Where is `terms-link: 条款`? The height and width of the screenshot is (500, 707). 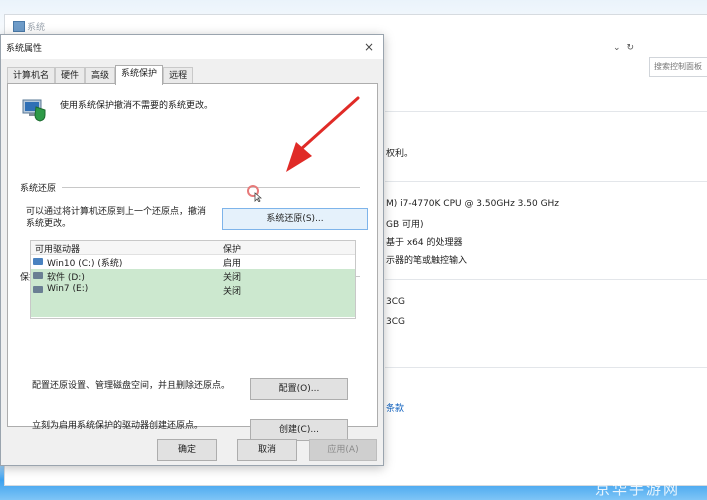 terms-link: 条款 is located at coordinates (395, 407).